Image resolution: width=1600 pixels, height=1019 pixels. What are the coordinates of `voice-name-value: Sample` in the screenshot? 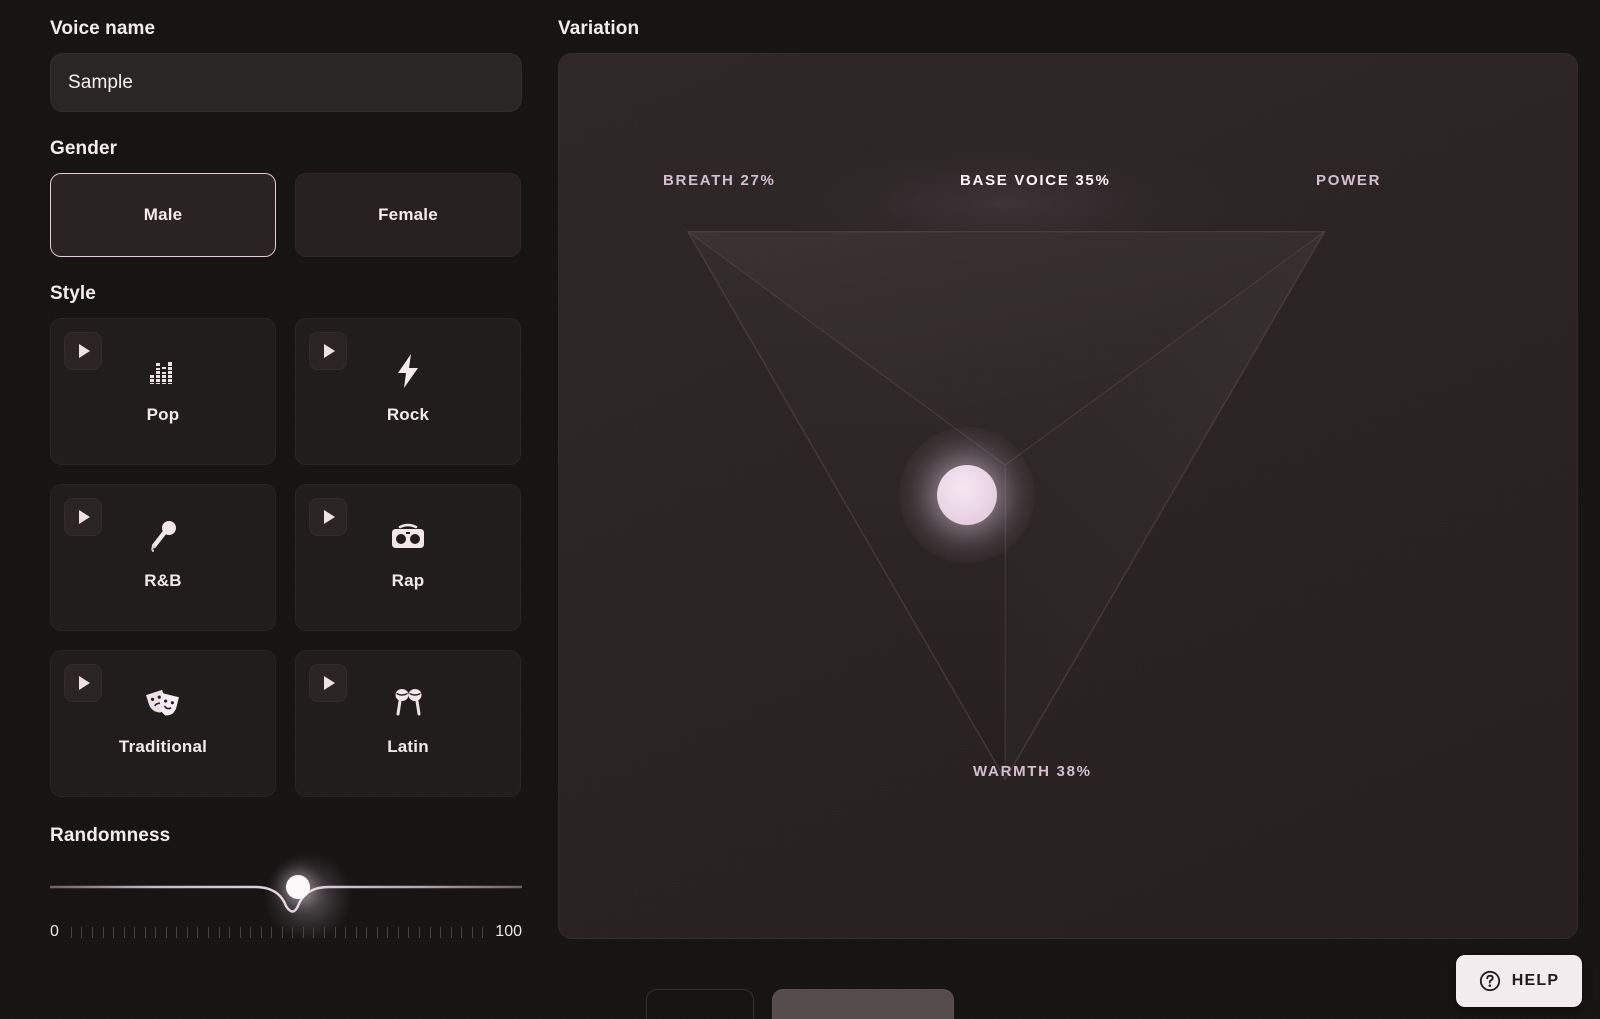 It's located at (101, 82).